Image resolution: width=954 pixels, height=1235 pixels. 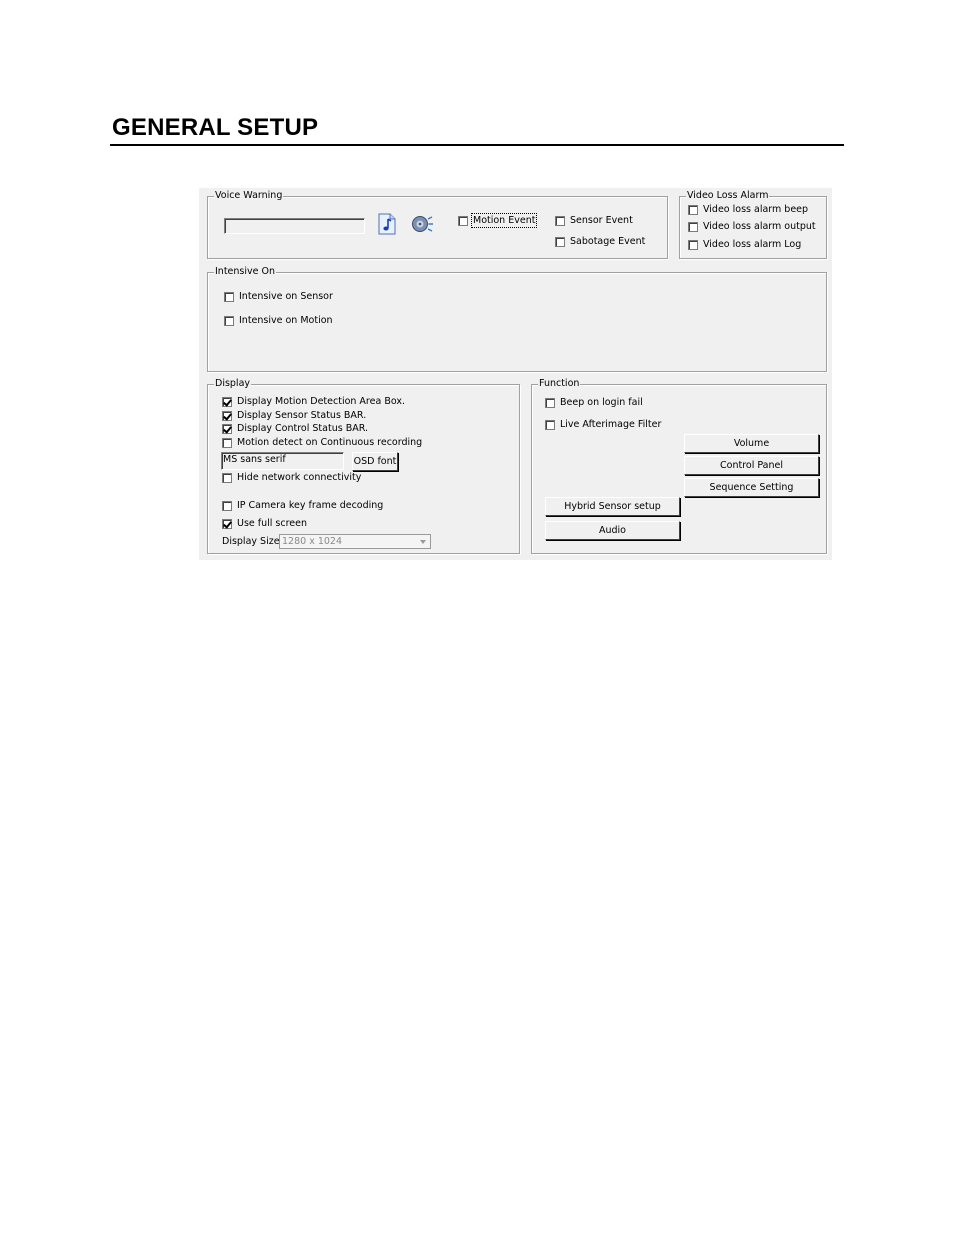 What do you see at coordinates (312, 541) in the screenshot?
I see `display-size-value: 1280 x 1024` at bounding box center [312, 541].